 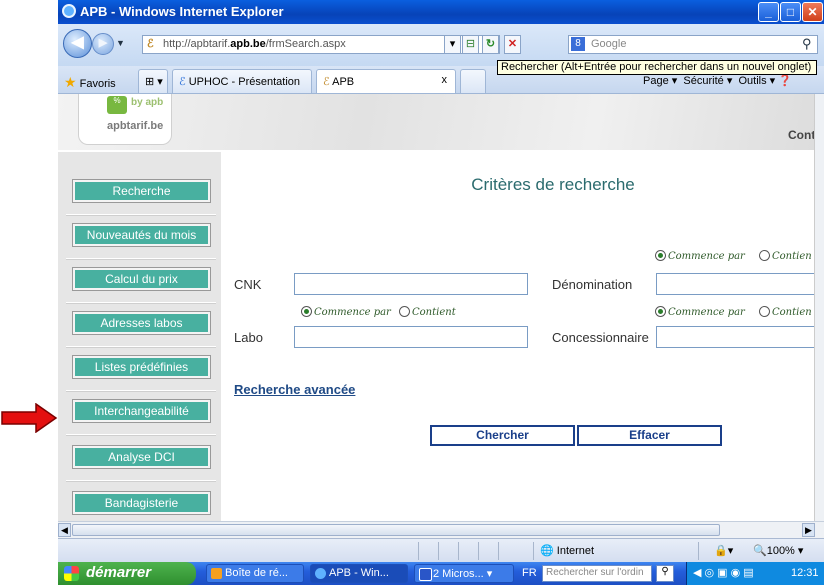 I want to click on scroll-left-button: ◀, so click(x=64, y=530).